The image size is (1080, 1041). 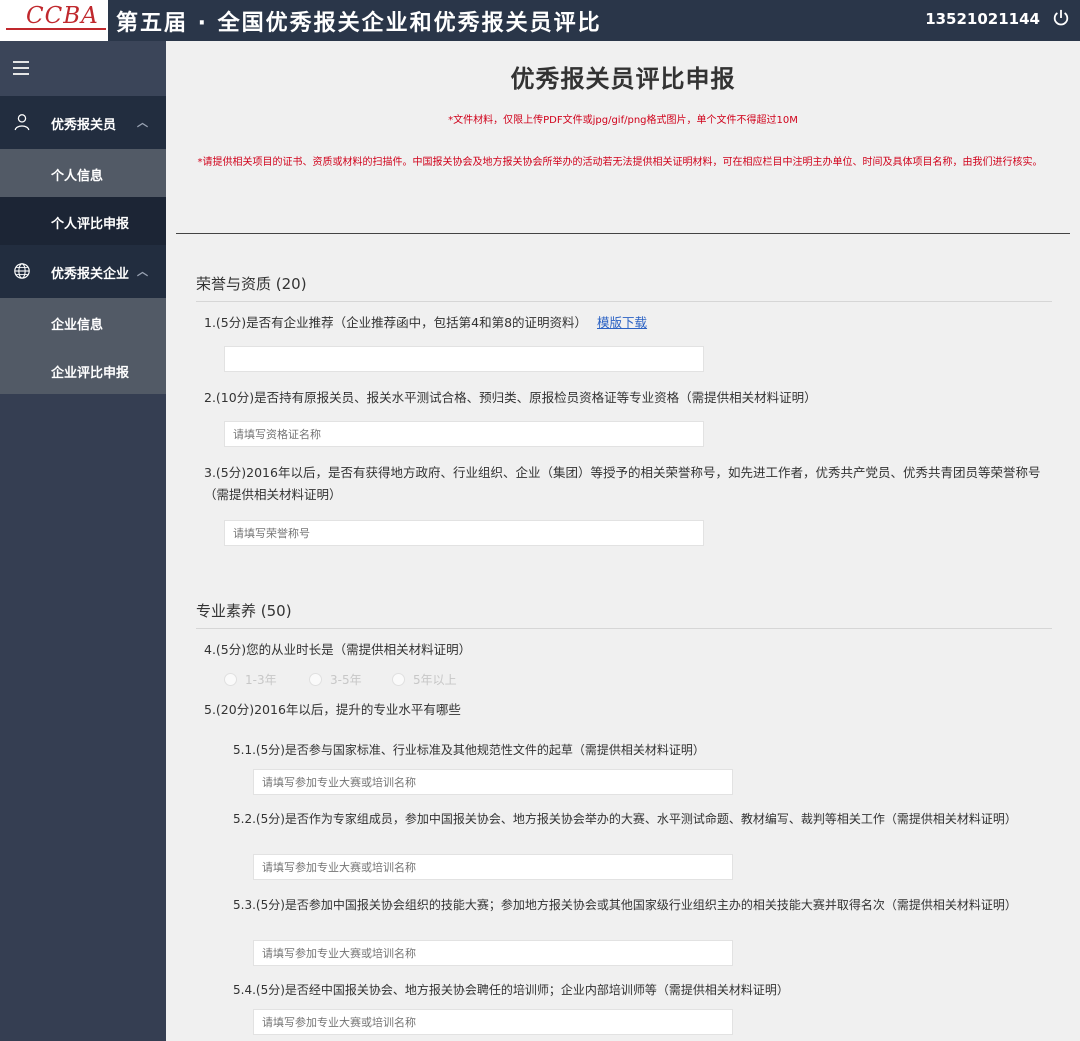 I want to click on top-bar: CCBA 第五届 · 全国优秀报关企业和优秀报关员评比 13521021144, so click(x=540, y=20).